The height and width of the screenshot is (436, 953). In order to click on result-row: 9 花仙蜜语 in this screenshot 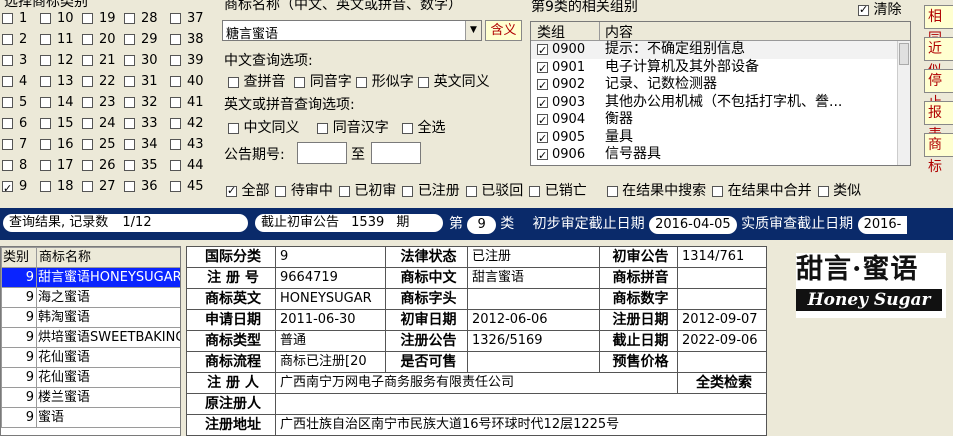, I will do `click(90, 357)`.